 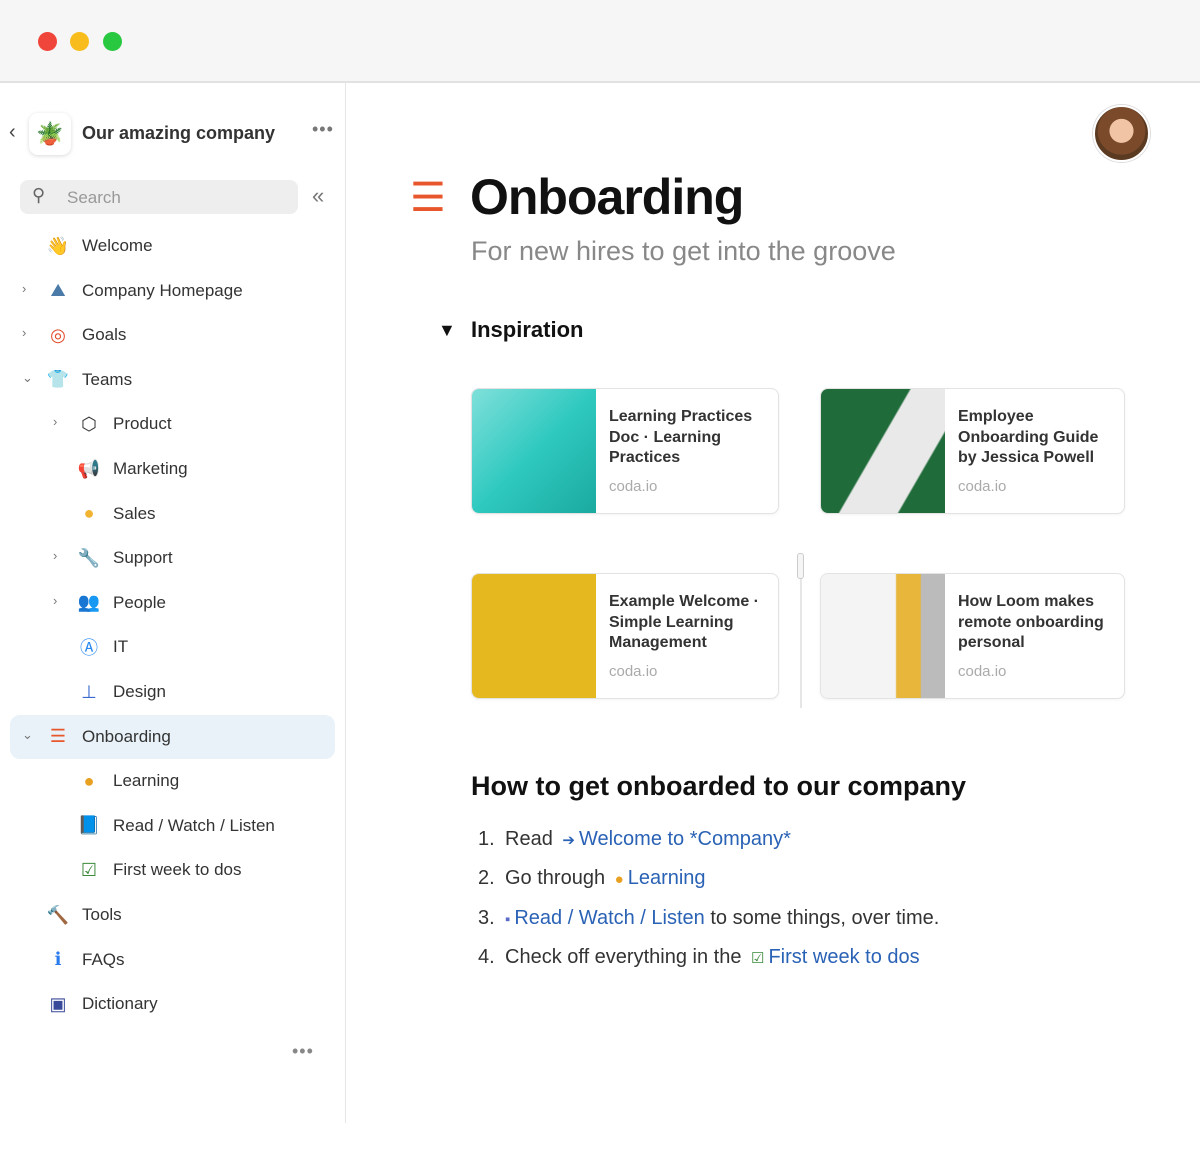 I want to click on list-number: 1., so click(x=486, y=839).